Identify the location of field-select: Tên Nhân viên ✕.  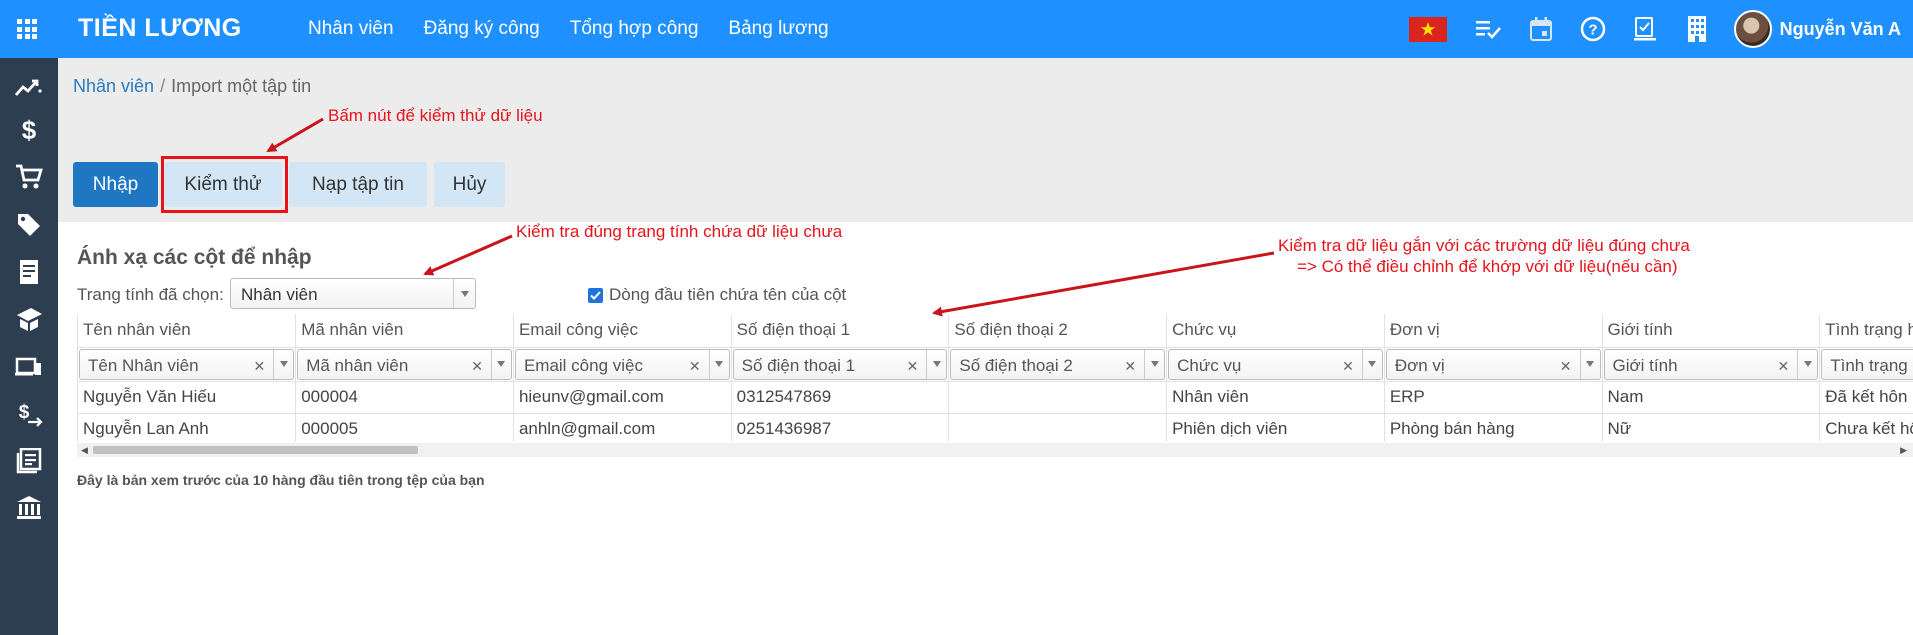
(187, 364).